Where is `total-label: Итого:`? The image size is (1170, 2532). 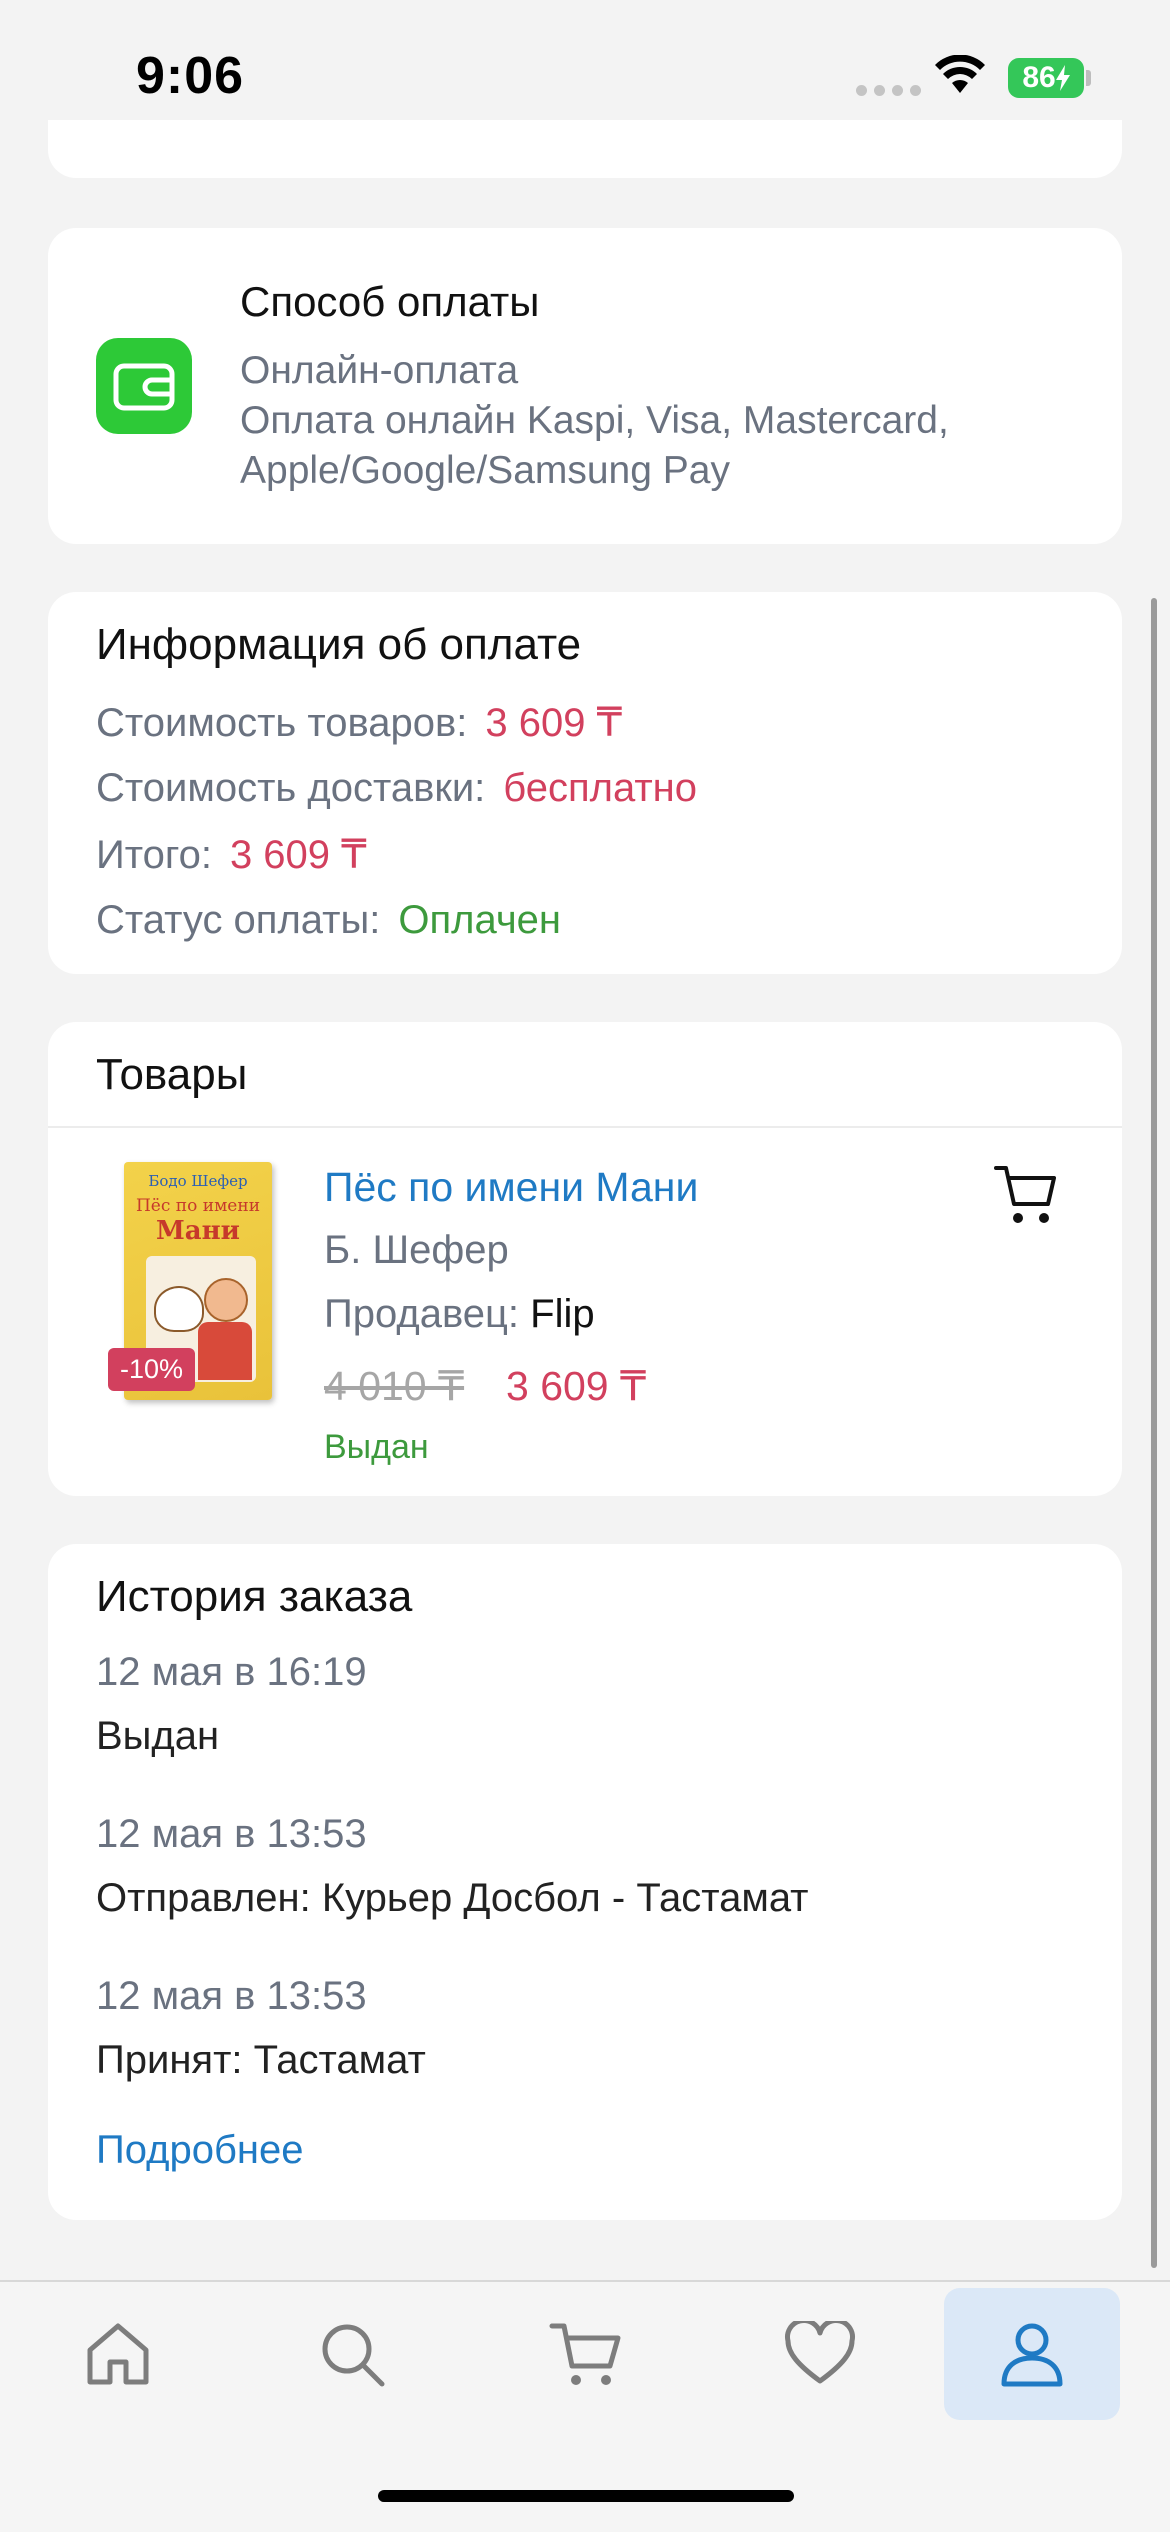 total-label: Итого: is located at coordinates (154, 855).